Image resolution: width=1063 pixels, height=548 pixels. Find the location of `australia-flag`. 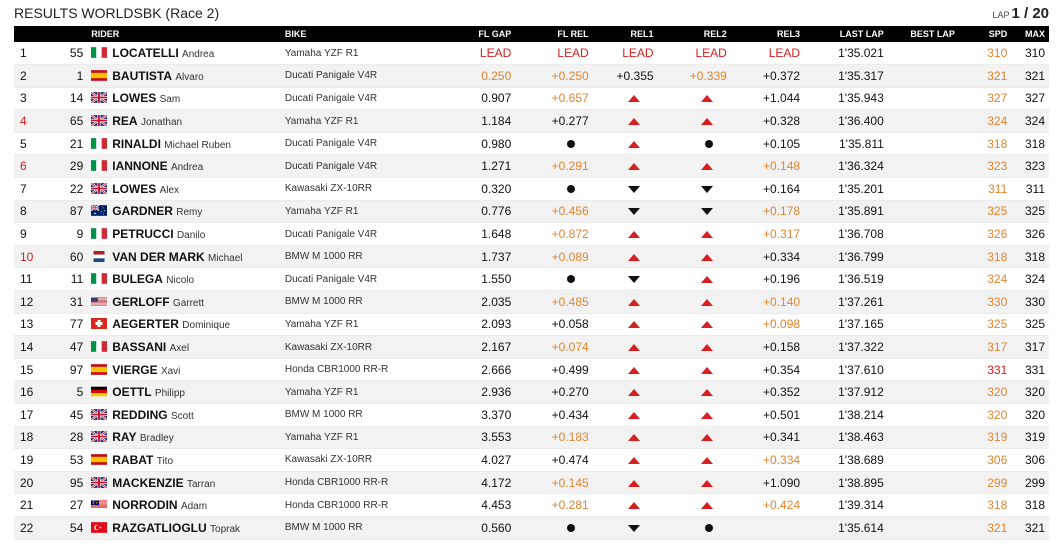

australia-flag is located at coordinates (99, 211).